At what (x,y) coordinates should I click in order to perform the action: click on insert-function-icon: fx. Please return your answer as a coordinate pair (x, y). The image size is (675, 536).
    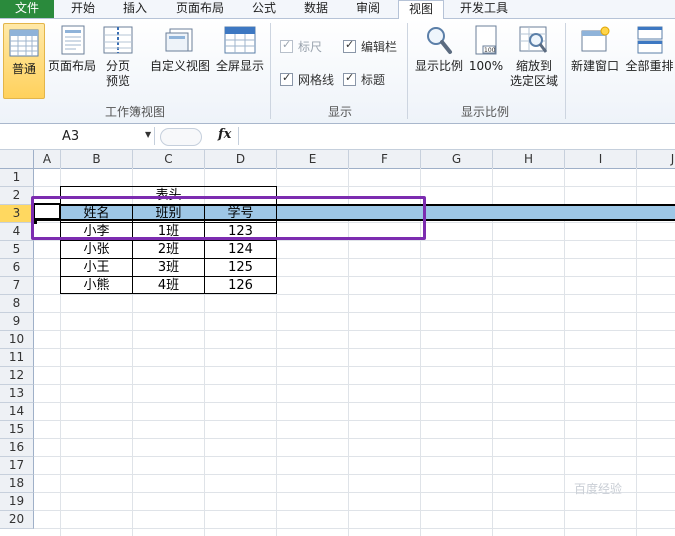
    Looking at the image, I should click on (224, 134).